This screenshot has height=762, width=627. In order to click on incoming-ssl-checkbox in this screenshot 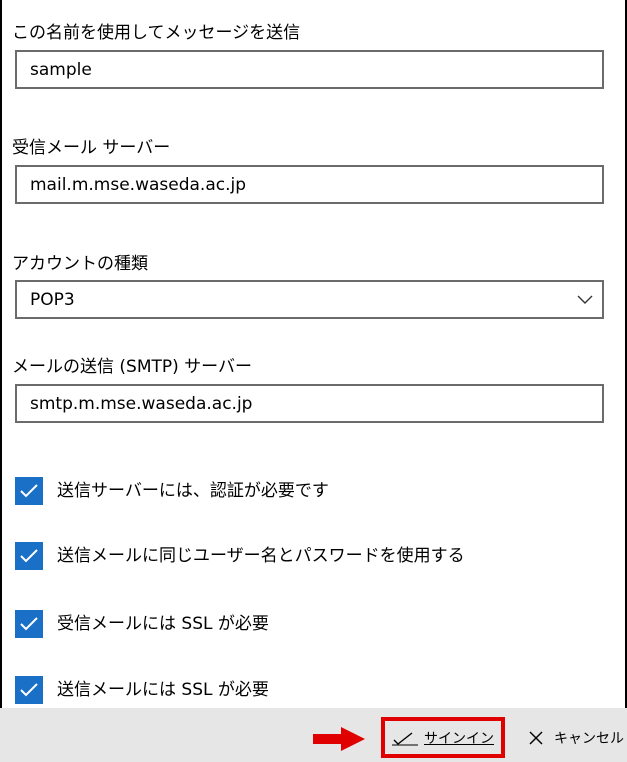, I will do `click(29, 624)`.